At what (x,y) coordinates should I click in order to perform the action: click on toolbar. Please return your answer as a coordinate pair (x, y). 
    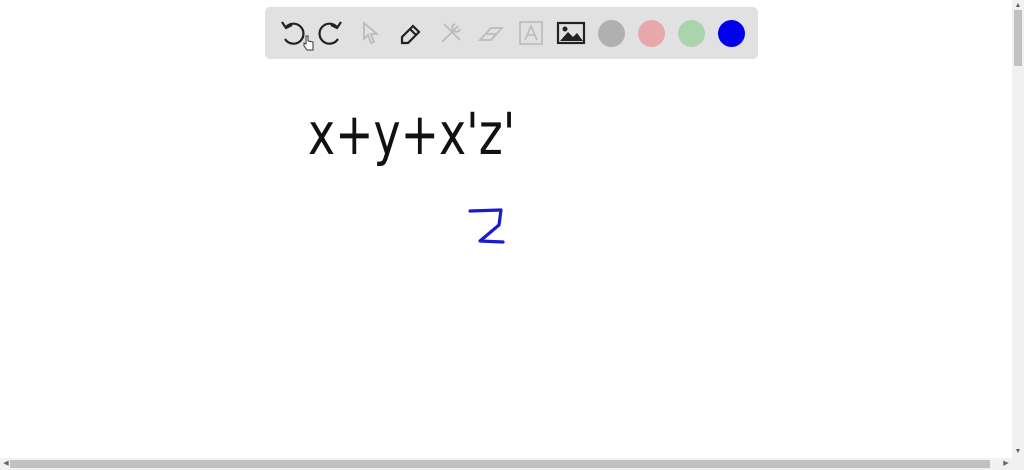
    Looking at the image, I should click on (511, 33).